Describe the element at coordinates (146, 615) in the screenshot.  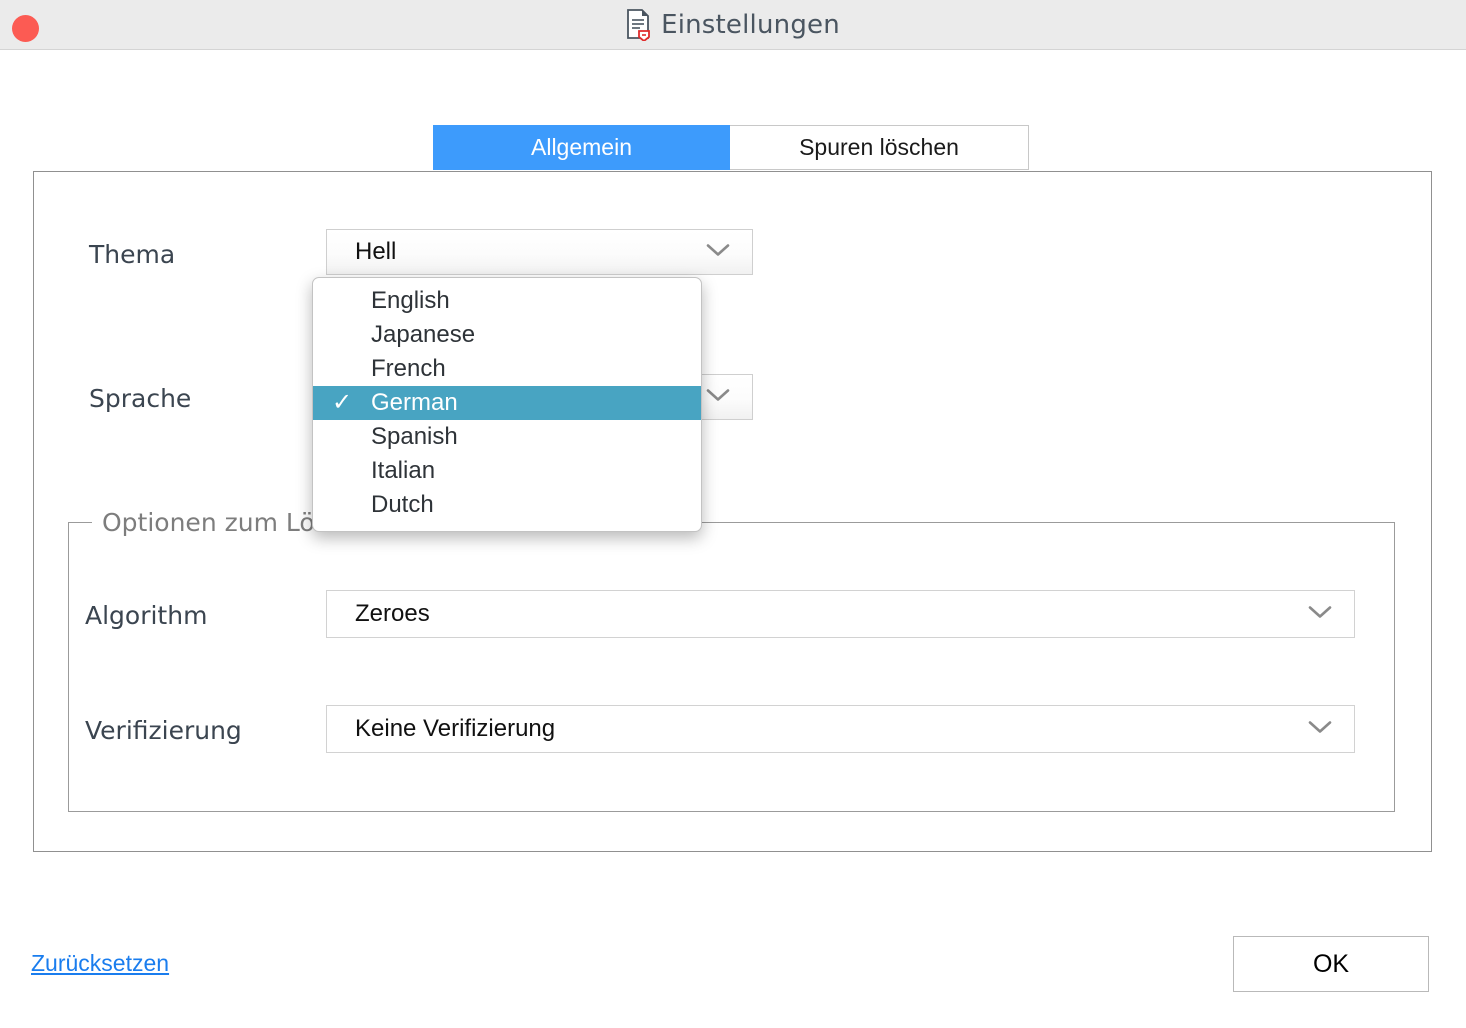
I see `algorithm-label: Algorithm` at that location.